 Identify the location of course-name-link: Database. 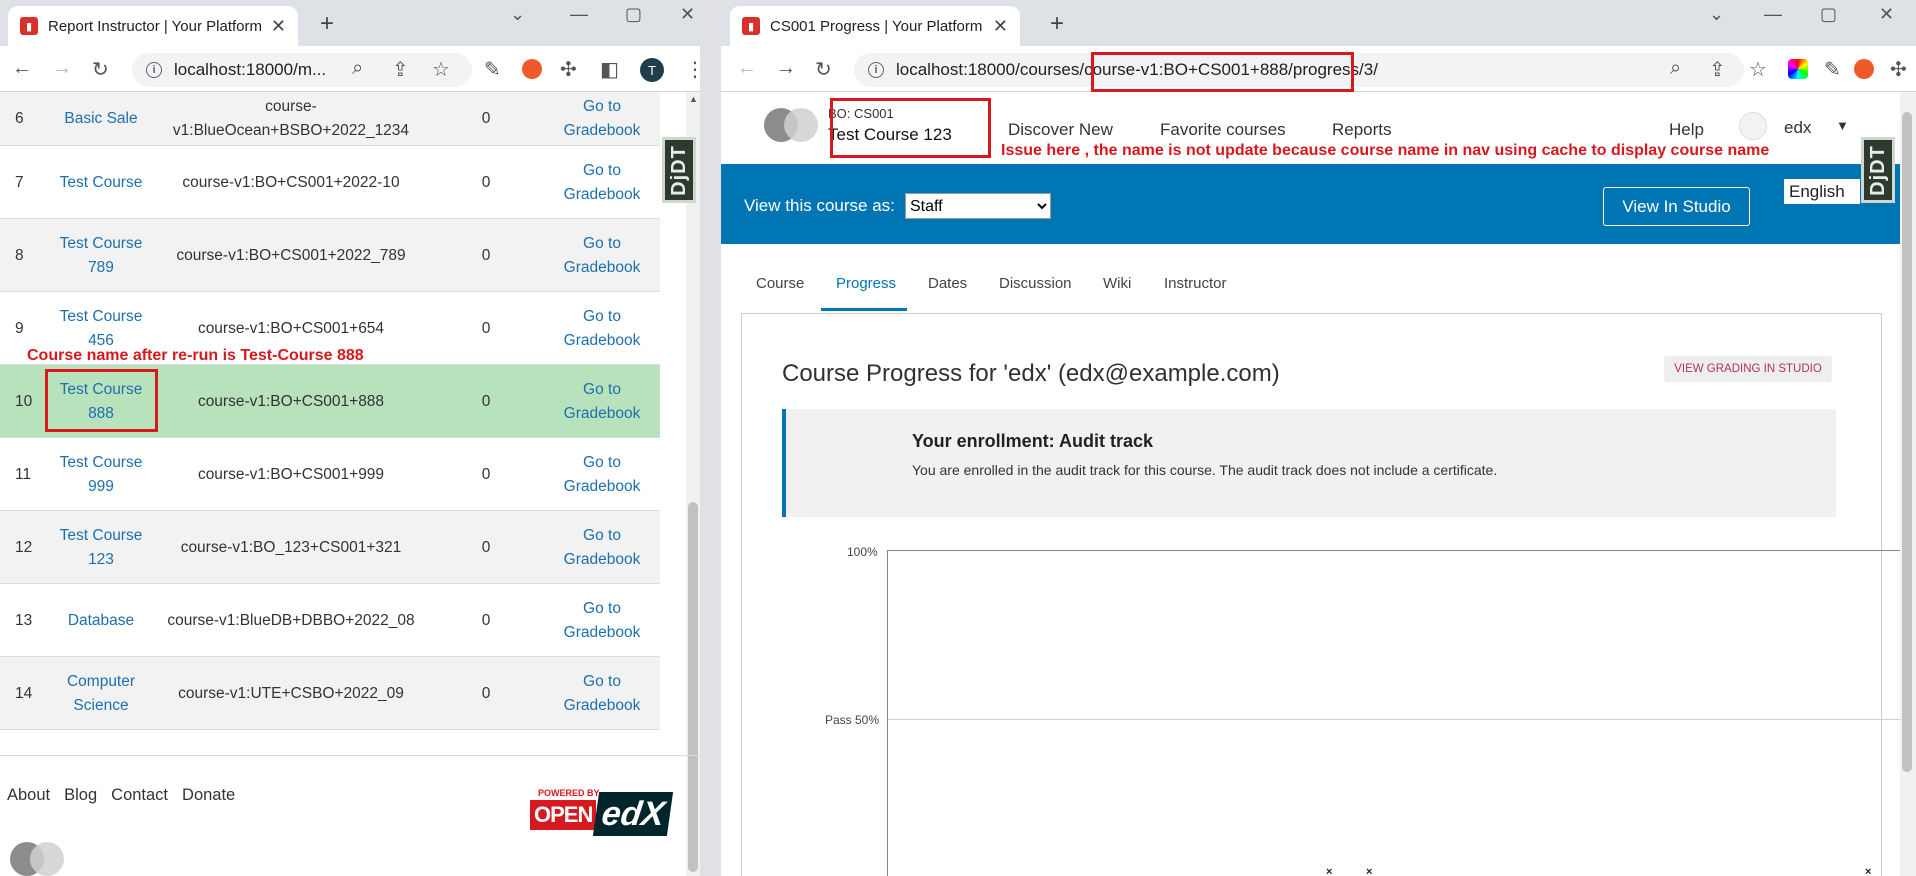
(101, 620).